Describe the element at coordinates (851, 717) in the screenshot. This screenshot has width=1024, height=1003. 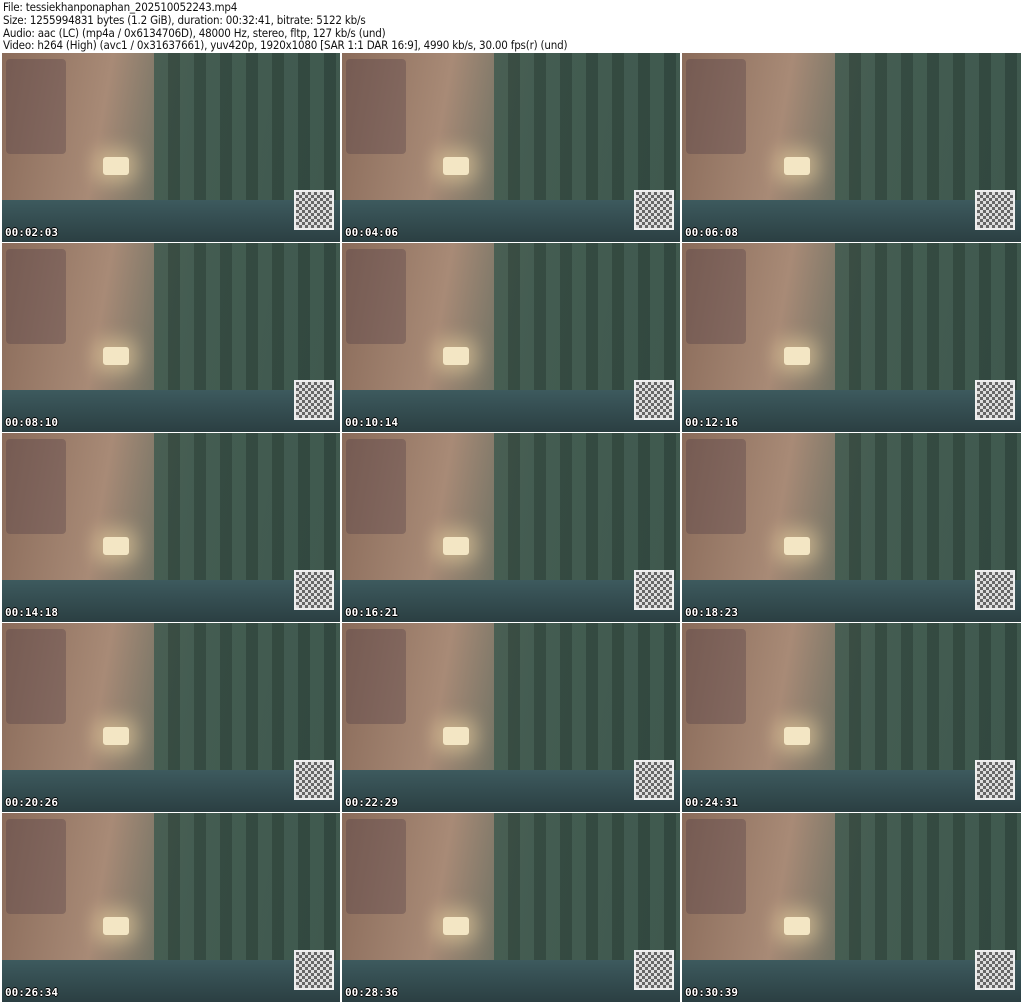
I see `video-thumbnail: 00:24:31` at that location.